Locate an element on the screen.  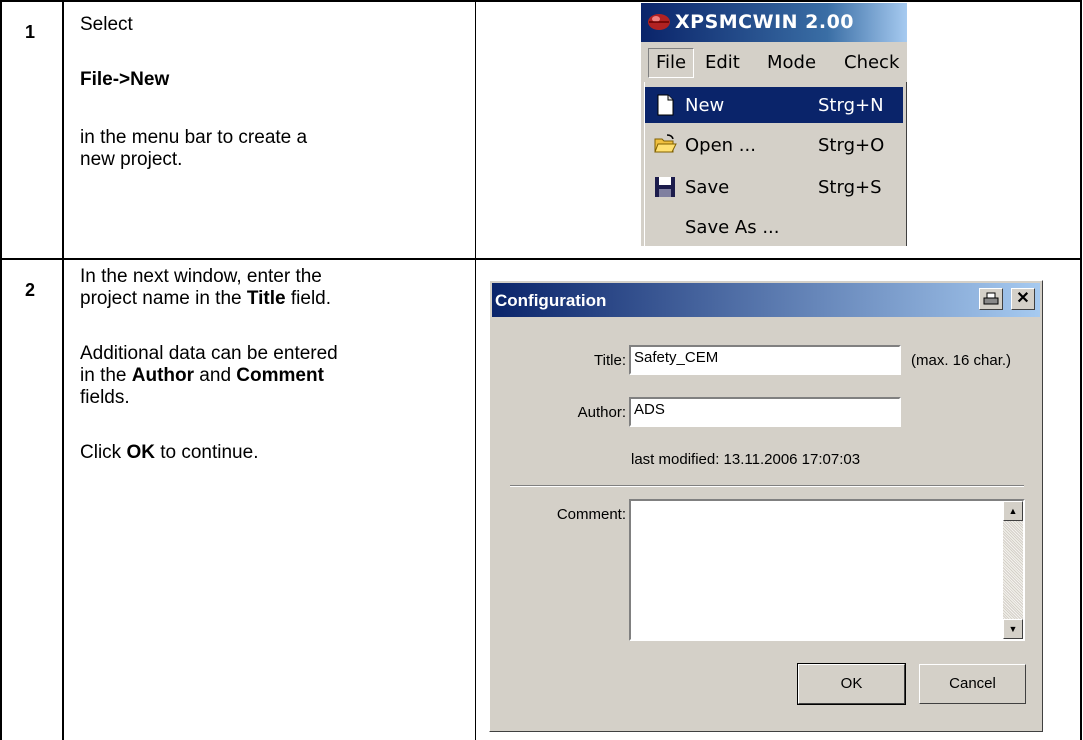
menu-item-save: Save Strg+S is located at coordinates (774, 187).